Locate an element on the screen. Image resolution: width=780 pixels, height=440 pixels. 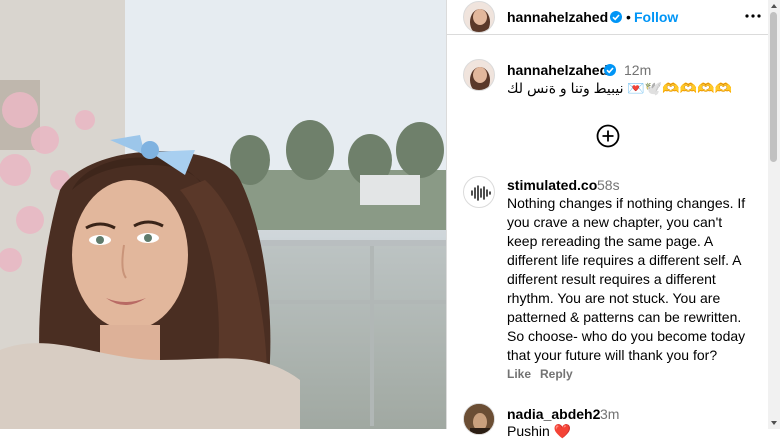
author-avatar-image is located at coordinates (479, 17).